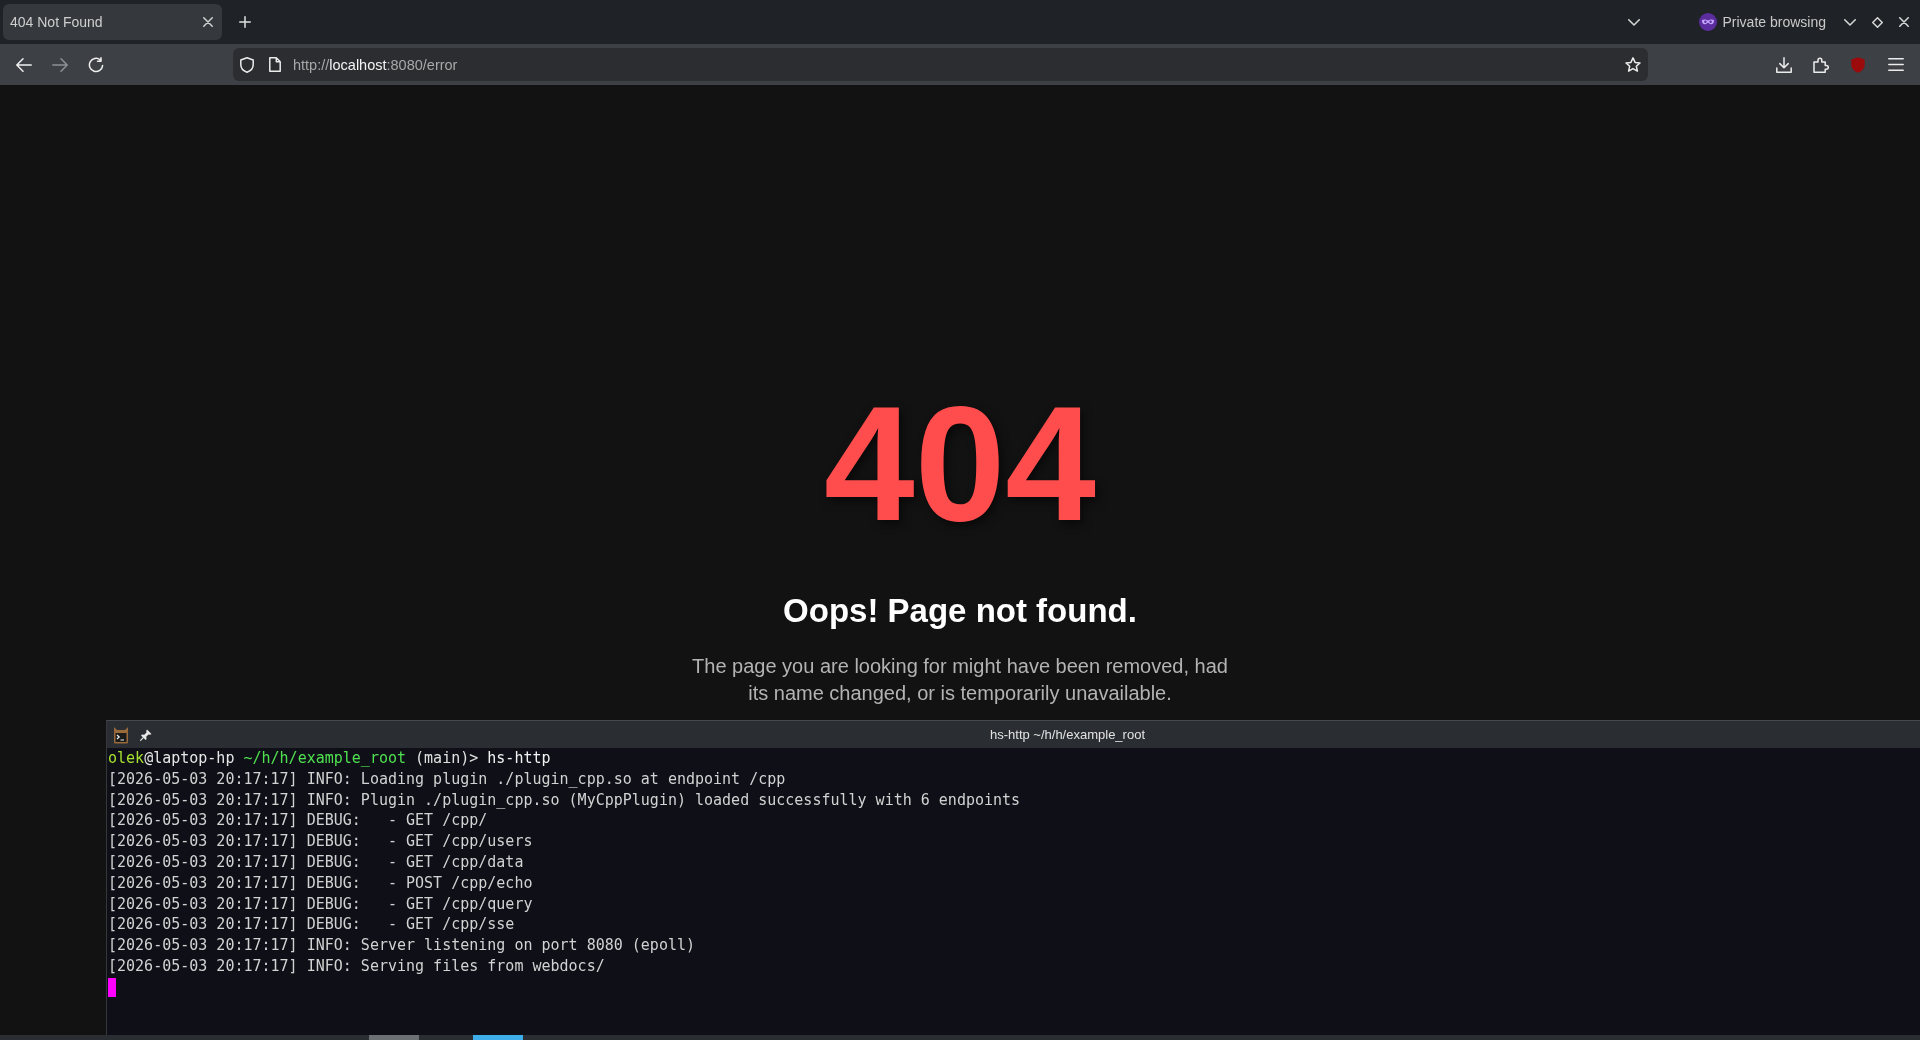  What do you see at coordinates (1067, 734) in the screenshot?
I see `terminal-title: hs-http ~/h/h/example_root` at bounding box center [1067, 734].